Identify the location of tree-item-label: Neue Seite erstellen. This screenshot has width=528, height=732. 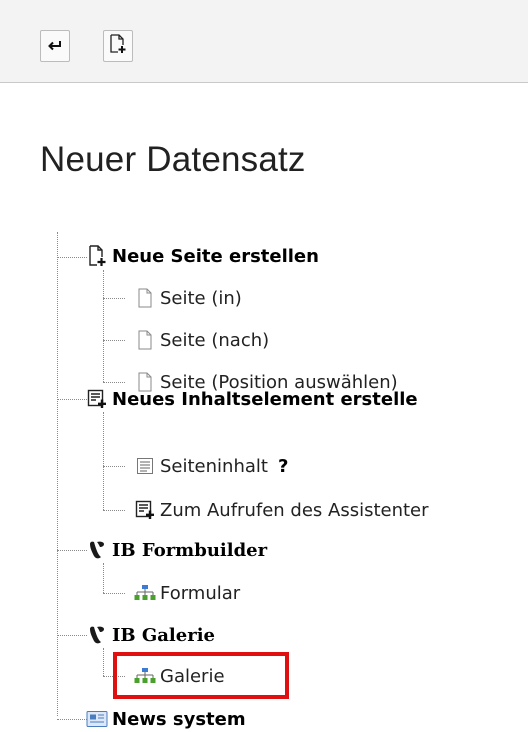
(215, 256).